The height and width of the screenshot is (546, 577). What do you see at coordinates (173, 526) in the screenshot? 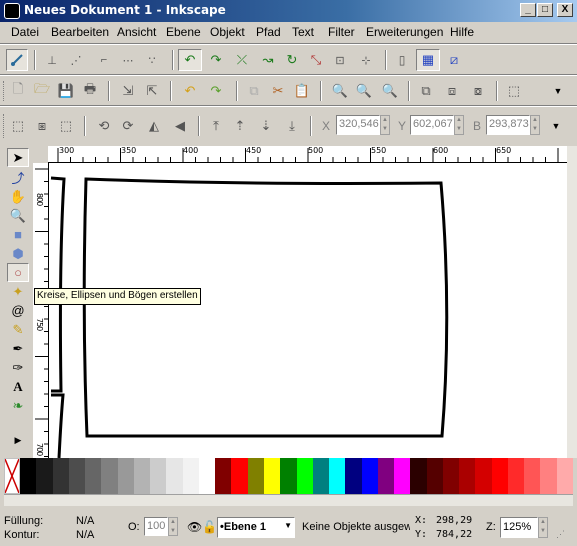
I see `opacity-spinner: ▲ ▼` at bounding box center [173, 526].